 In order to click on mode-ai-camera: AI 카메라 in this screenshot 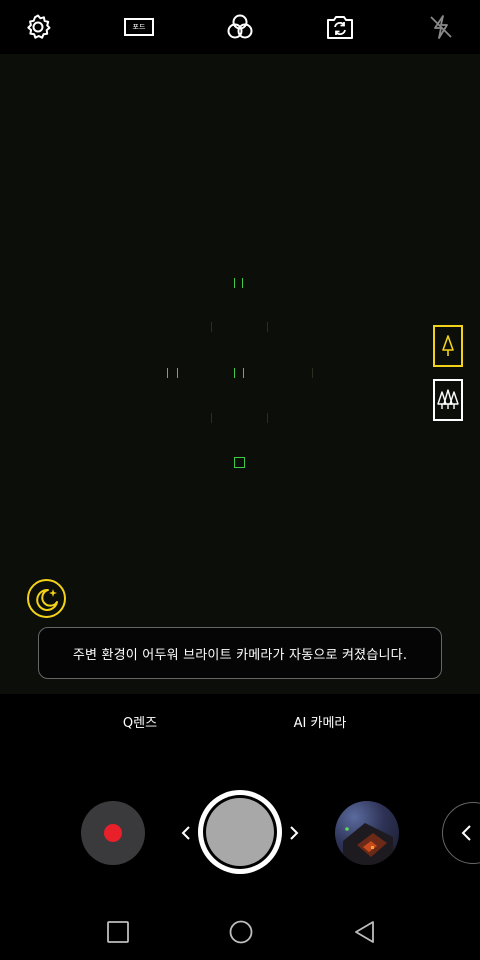, I will do `click(320, 721)`.